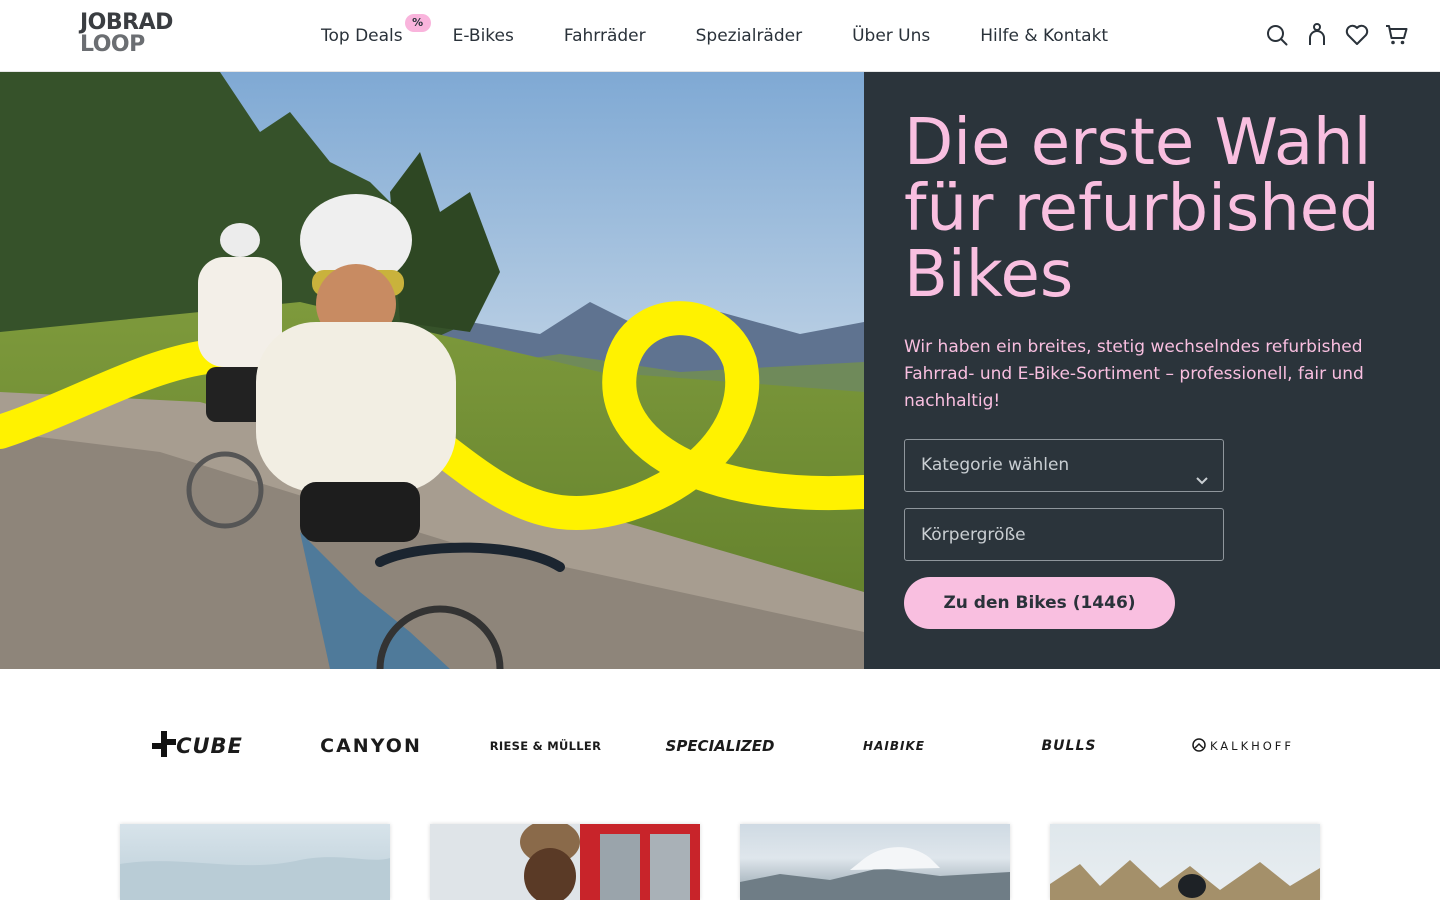 The width and height of the screenshot is (1440, 900). Describe the element at coordinates (1317, 35) in the screenshot. I see `account-icon` at that location.